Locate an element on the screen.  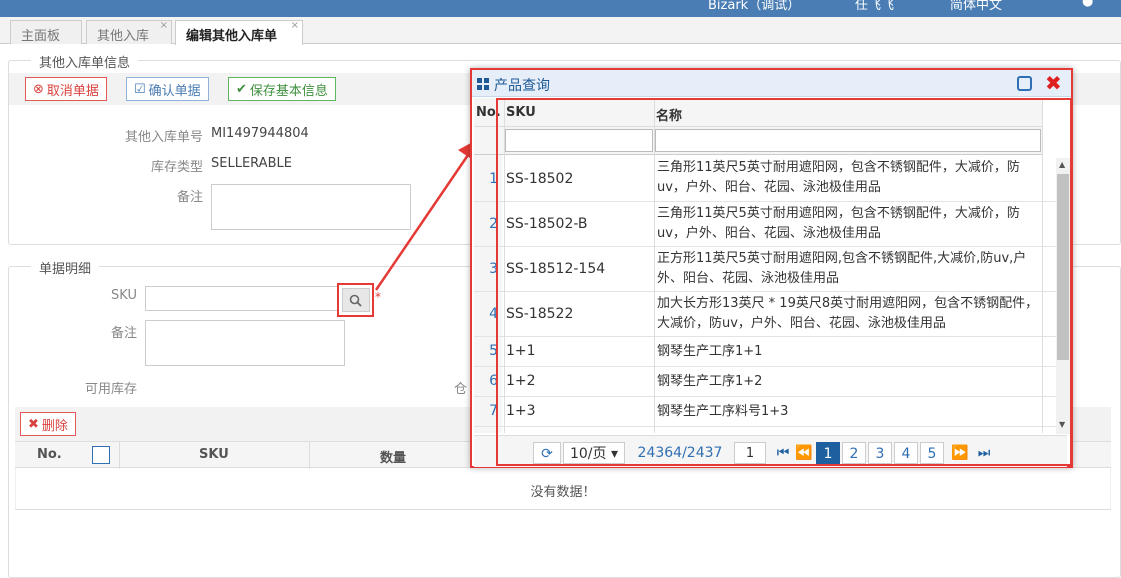
save-basic-info-button: ✔ 保存基本信息 is located at coordinates (282, 89).